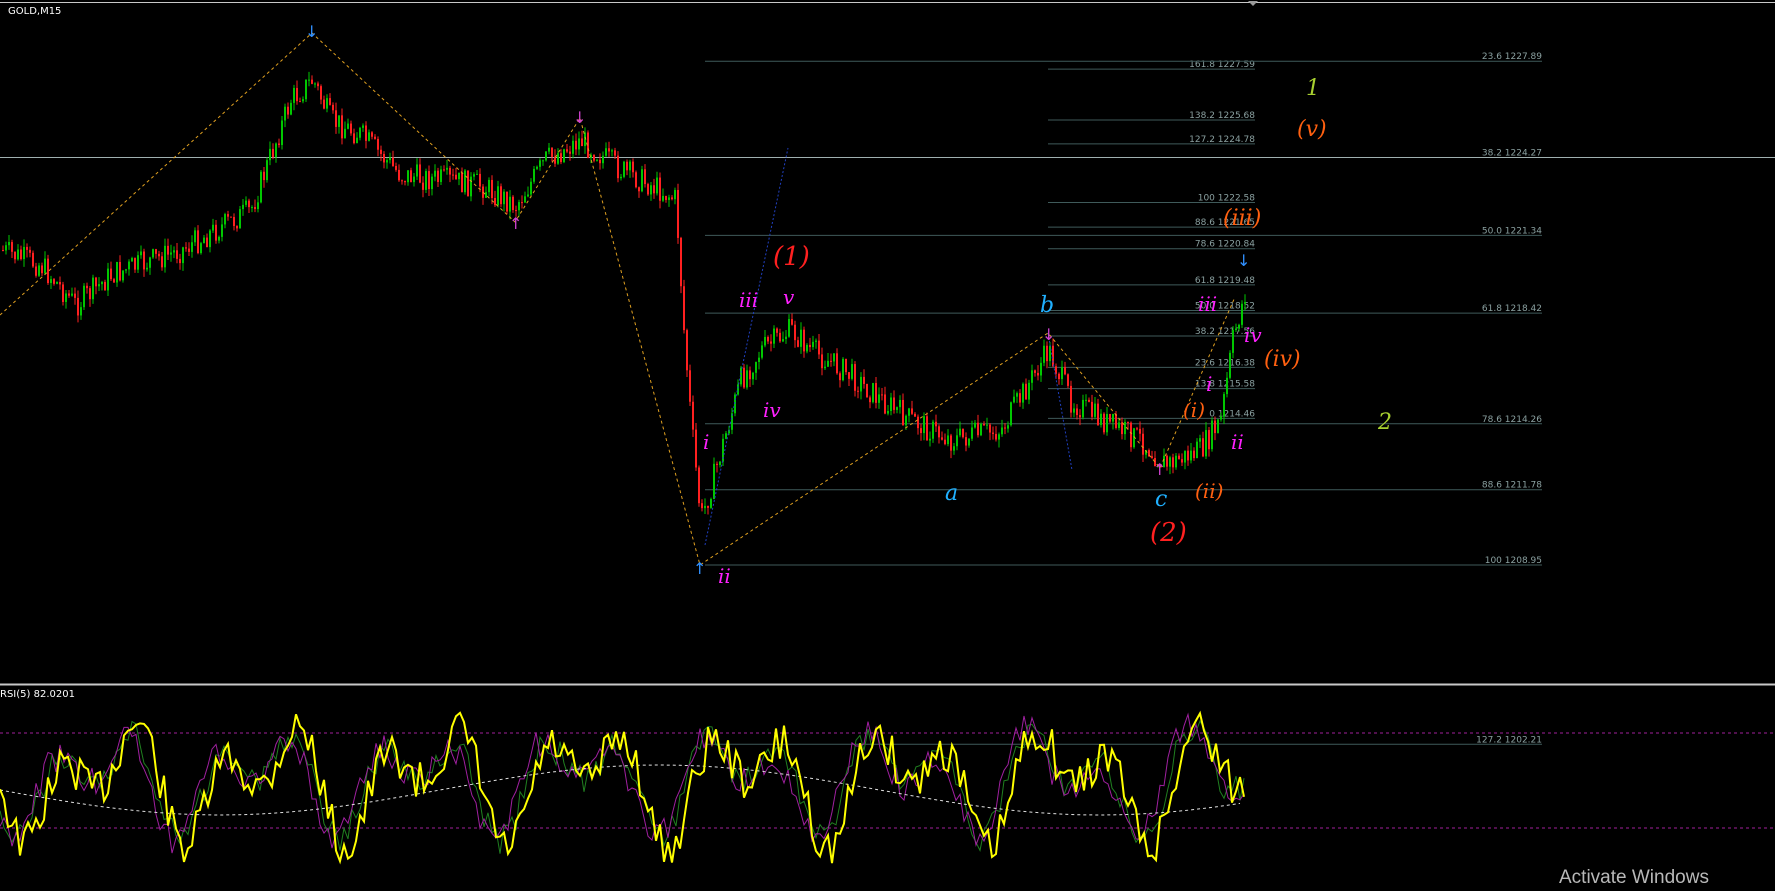 This screenshot has height=891, width=1775. What do you see at coordinates (1253, 3) in the screenshot?
I see `chart-shift-marker` at bounding box center [1253, 3].